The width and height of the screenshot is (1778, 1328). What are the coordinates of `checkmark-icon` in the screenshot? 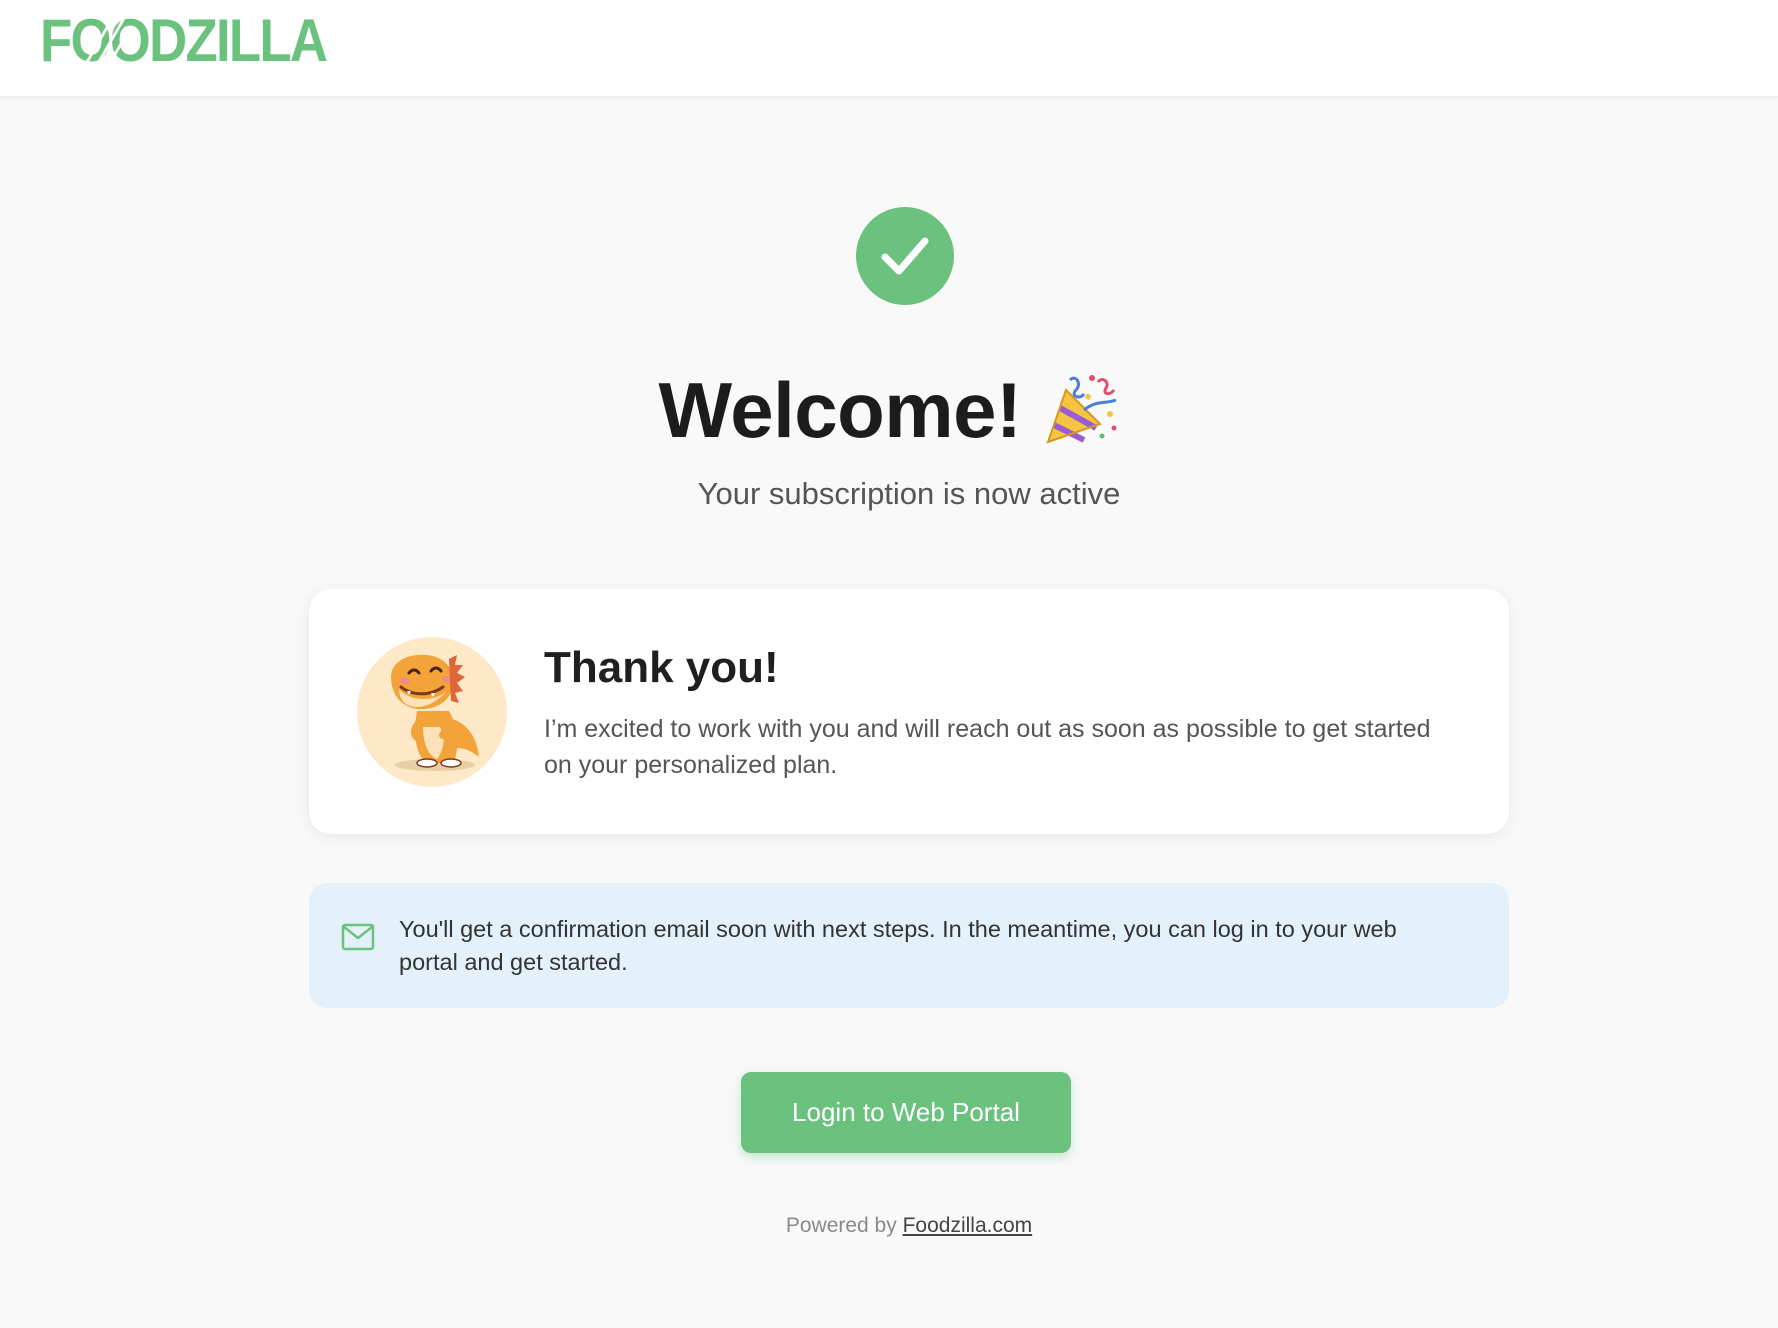 It's located at (905, 256).